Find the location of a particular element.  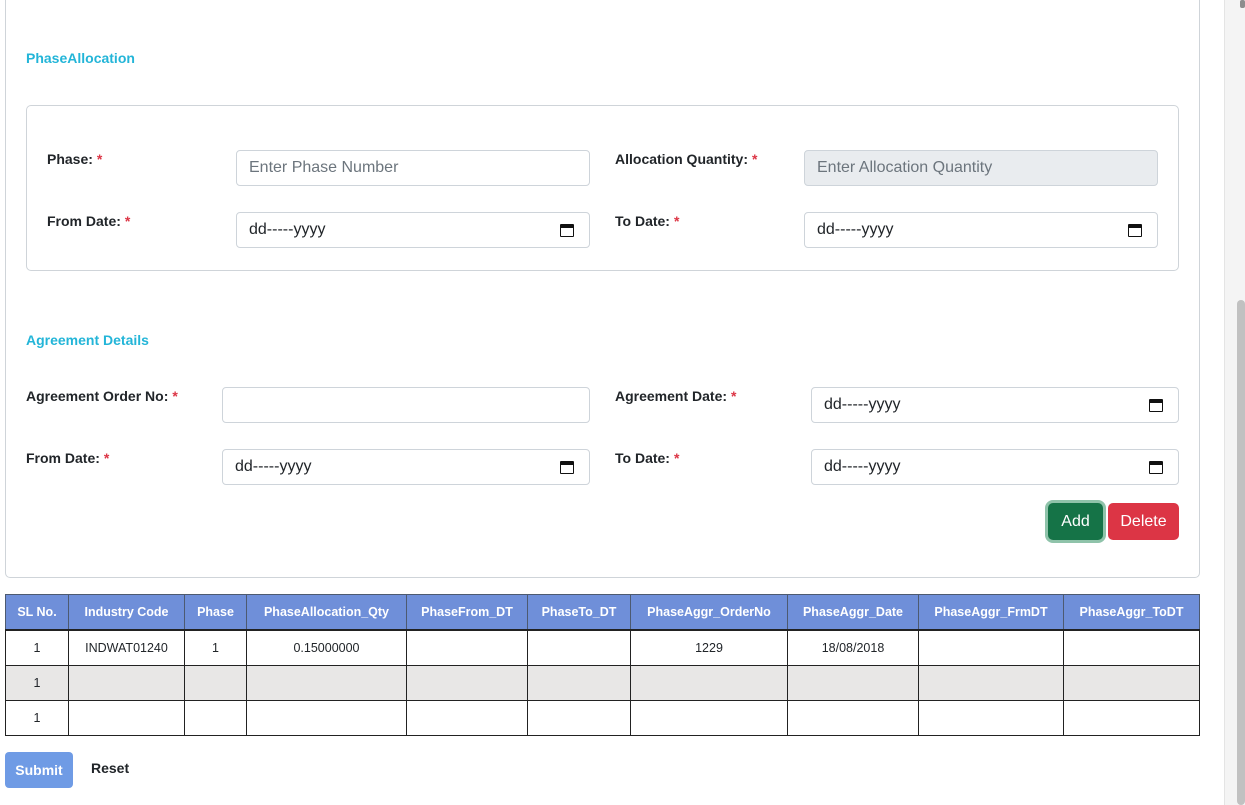

phase-label: Phase: * is located at coordinates (75, 159).